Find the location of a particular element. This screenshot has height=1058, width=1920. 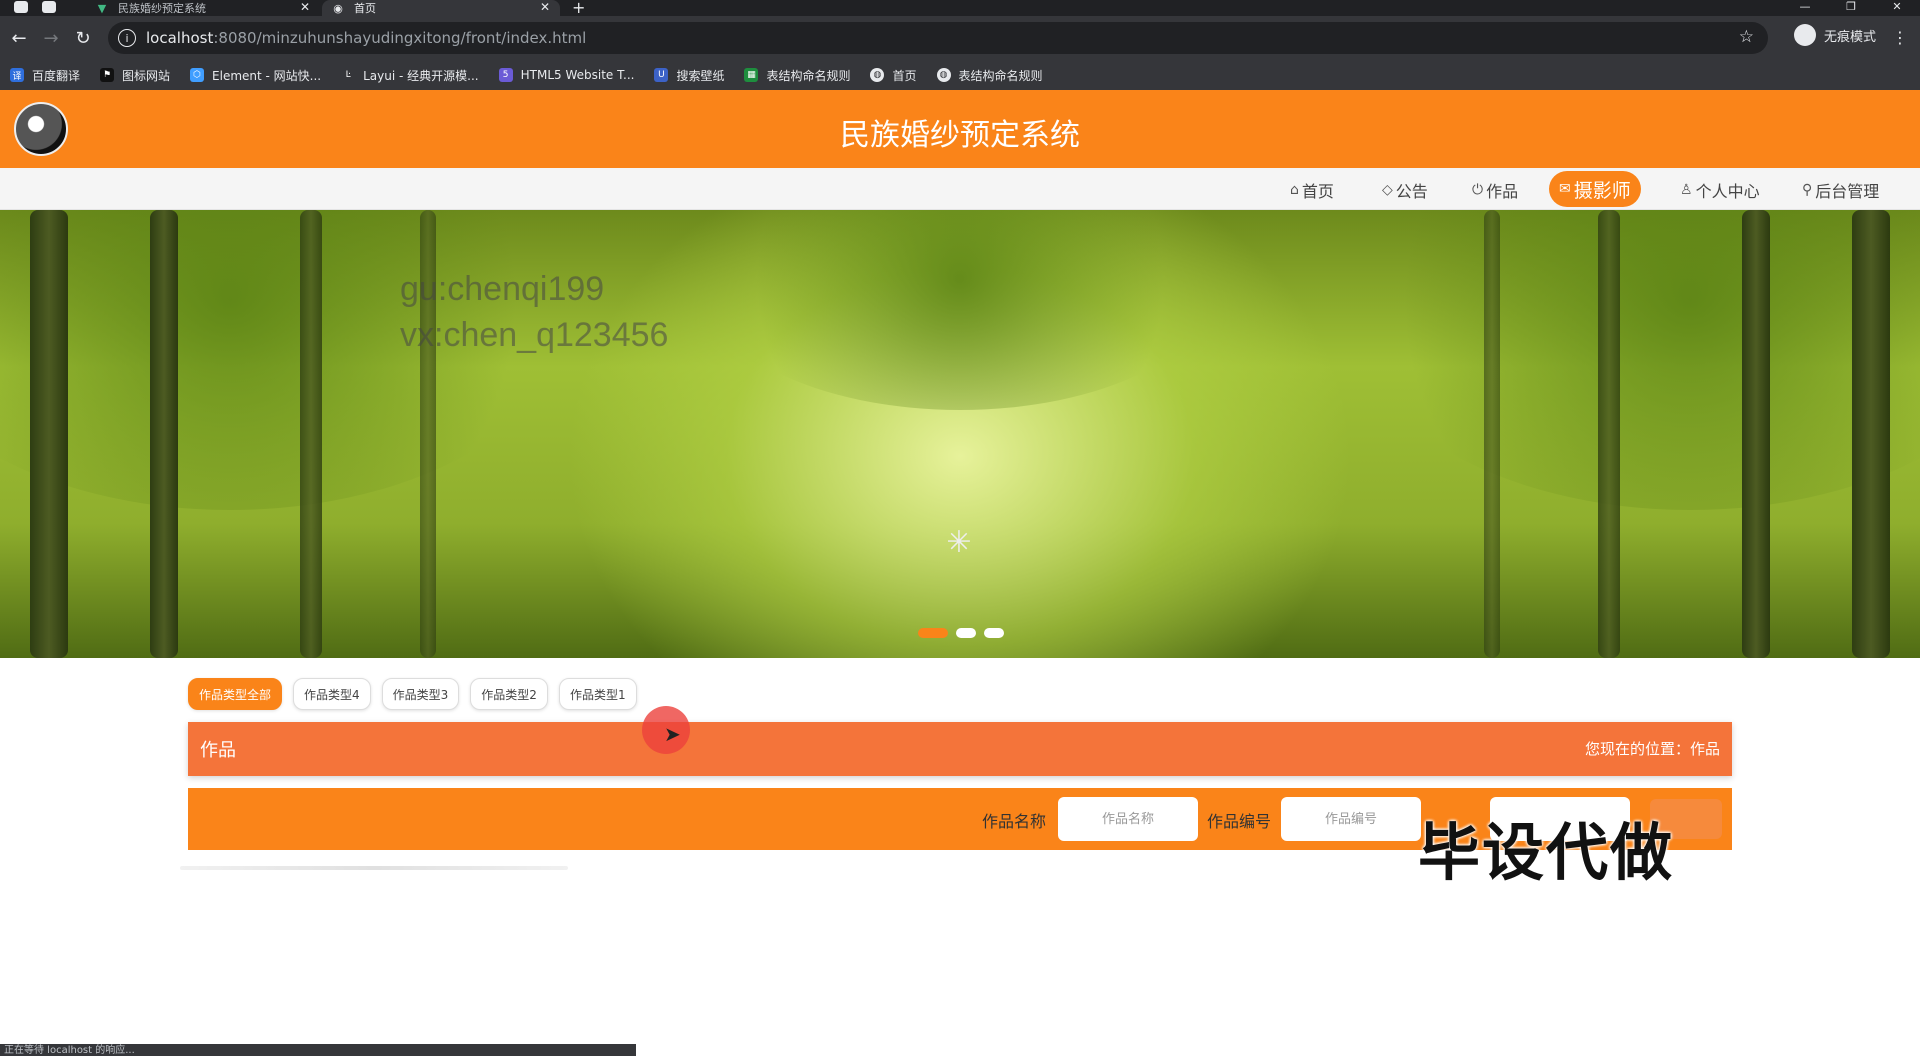

home-icon: ⌂ is located at coordinates (1294, 190).